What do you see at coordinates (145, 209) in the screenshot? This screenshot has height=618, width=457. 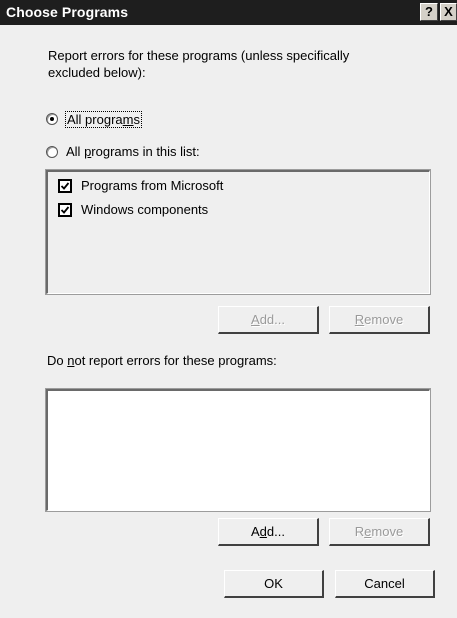 I see `list-item-label: Windows components` at bounding box center [145, 209].